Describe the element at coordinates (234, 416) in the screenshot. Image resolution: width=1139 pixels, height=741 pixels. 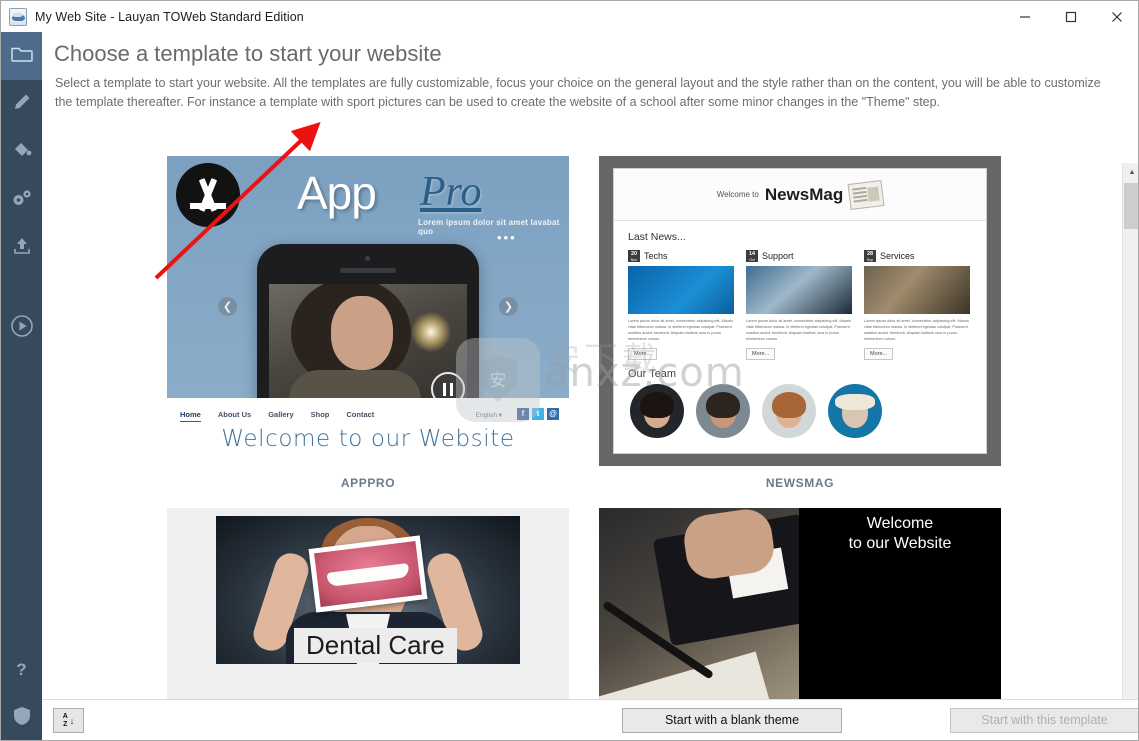
I see `nav-item-about: About Us` at that location.